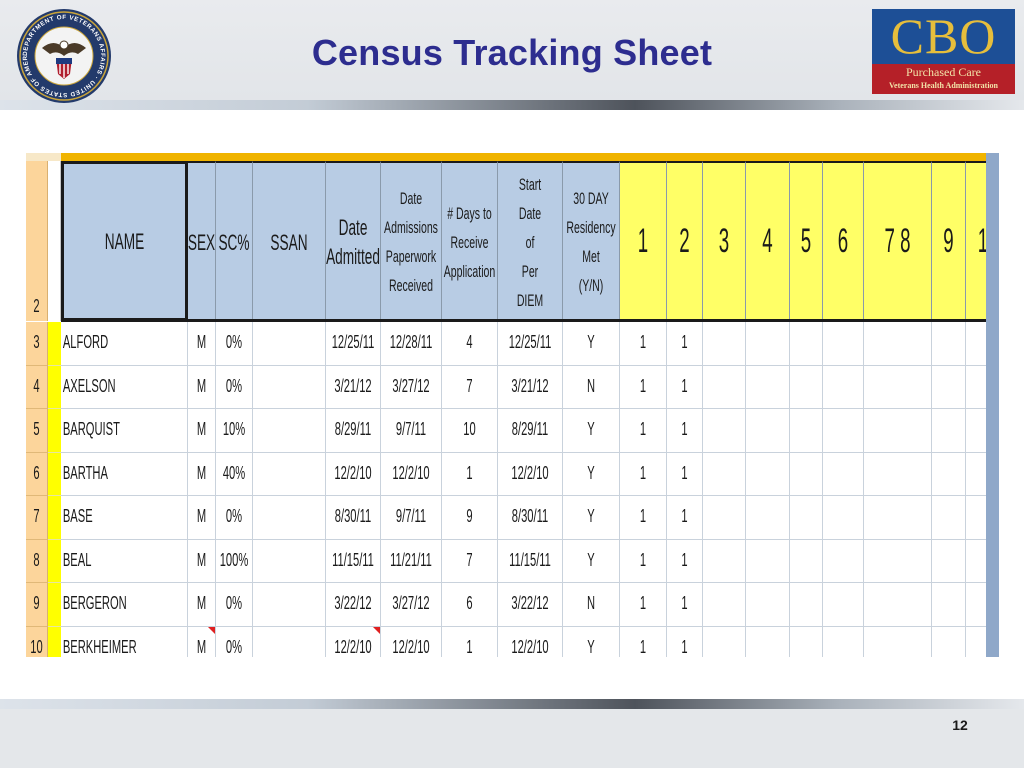  Describe the element at coordinates (530, 561) in the screenshot. I see `cell-start_date: 11/15/11` at that location.